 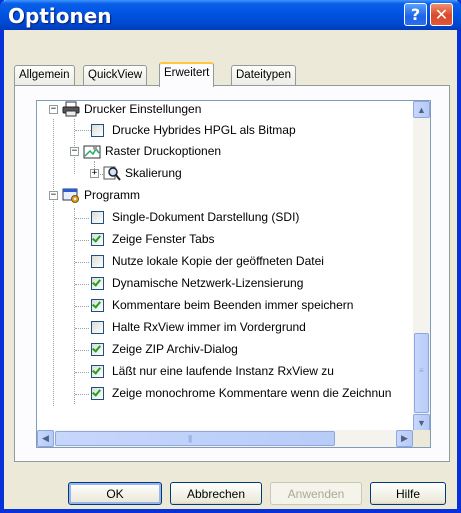 I want to click on horizontal-scrollbar: ◀ ||| ▶, so click(x=225, y=438).